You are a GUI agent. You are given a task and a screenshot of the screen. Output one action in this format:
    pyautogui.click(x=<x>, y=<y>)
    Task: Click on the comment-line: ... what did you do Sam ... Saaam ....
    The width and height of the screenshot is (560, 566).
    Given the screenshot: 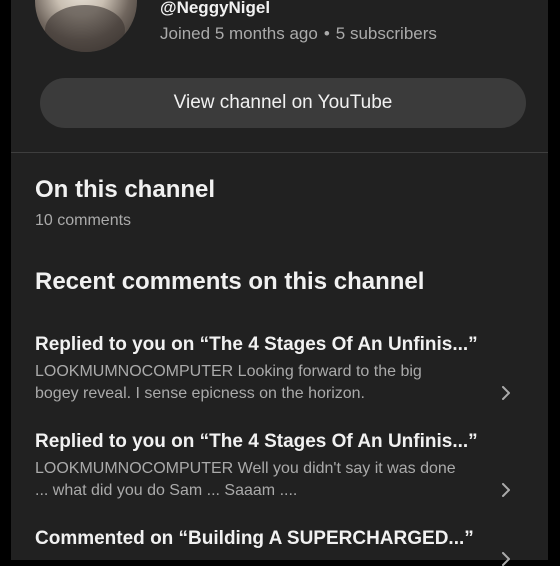 What is the action you would take?
    pyautogui.click(x=166, y=490)
    